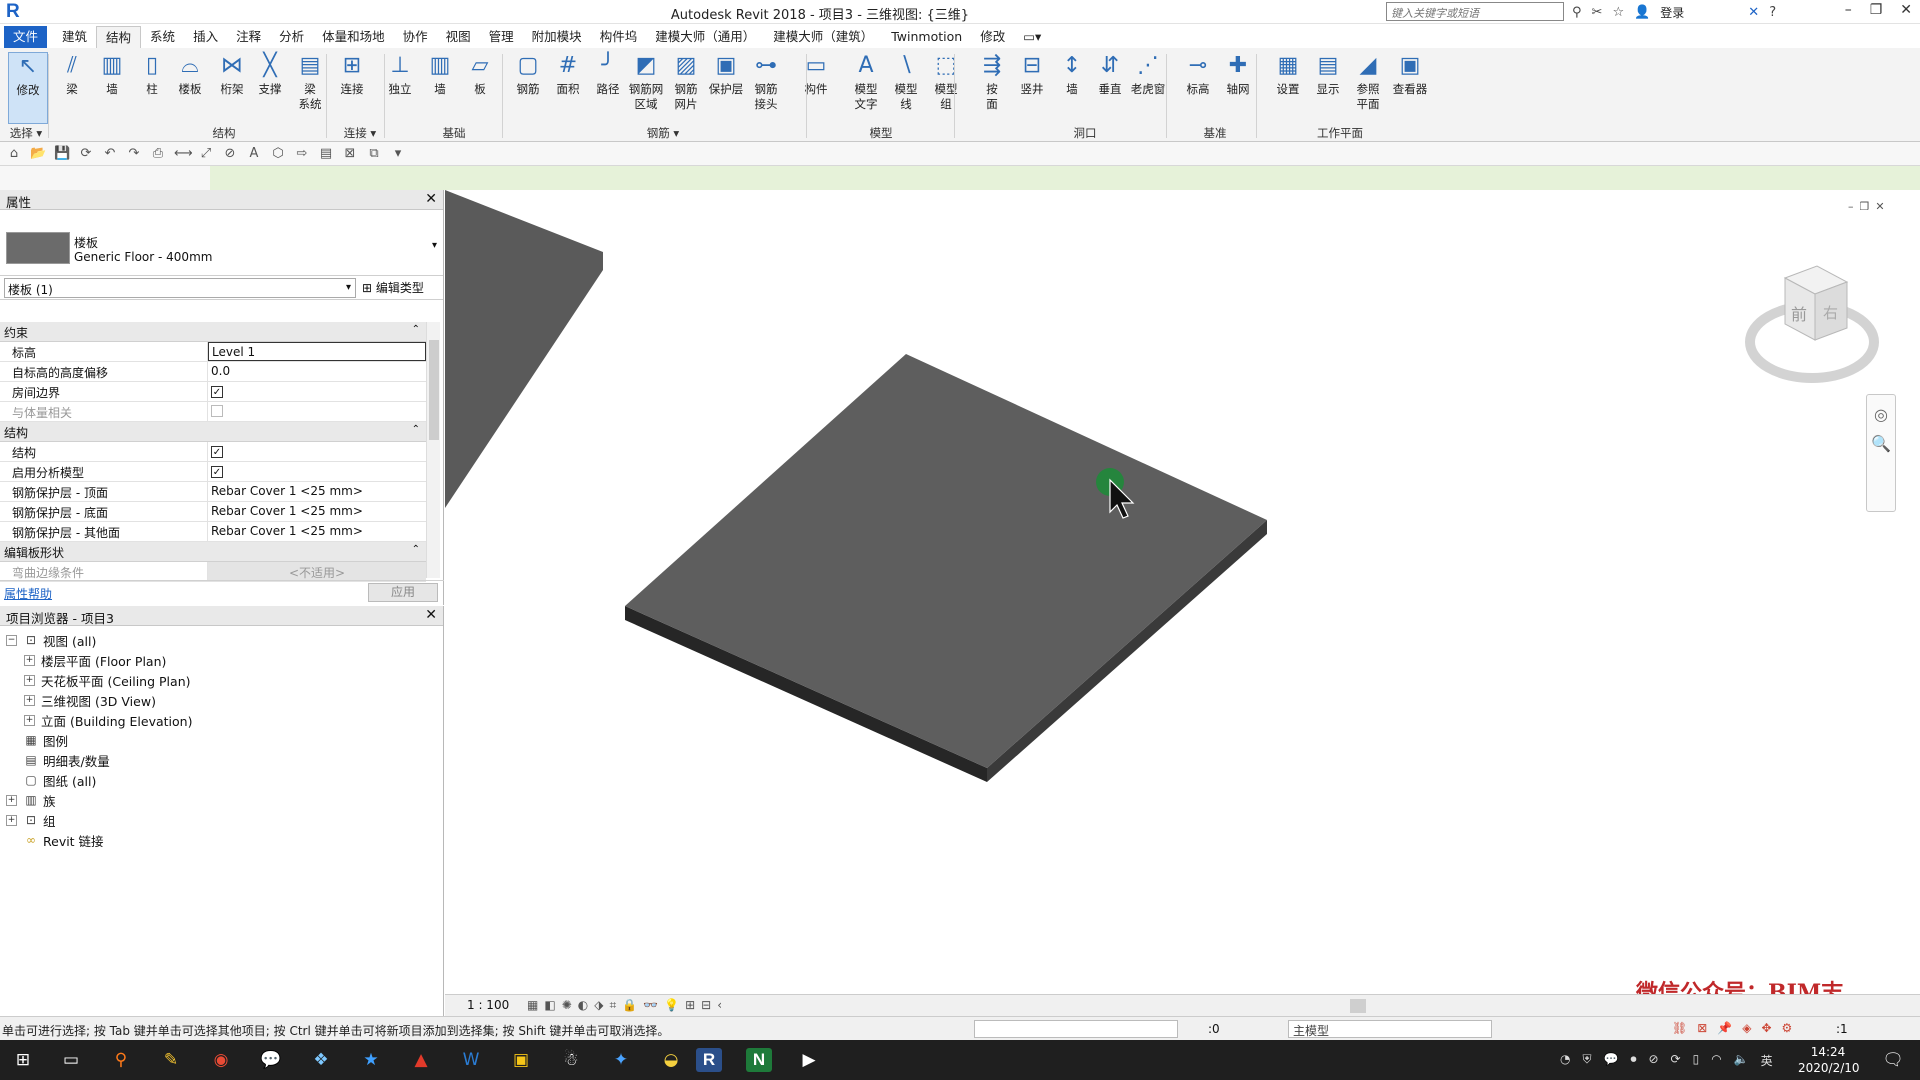 Image resolution: width=1920 pixels, height=1080 pixels. What do you see at coordinates (171, 1060) in the screenshot?
I see `pen-app-icon: ✎` at bounding box center [171, 1060].